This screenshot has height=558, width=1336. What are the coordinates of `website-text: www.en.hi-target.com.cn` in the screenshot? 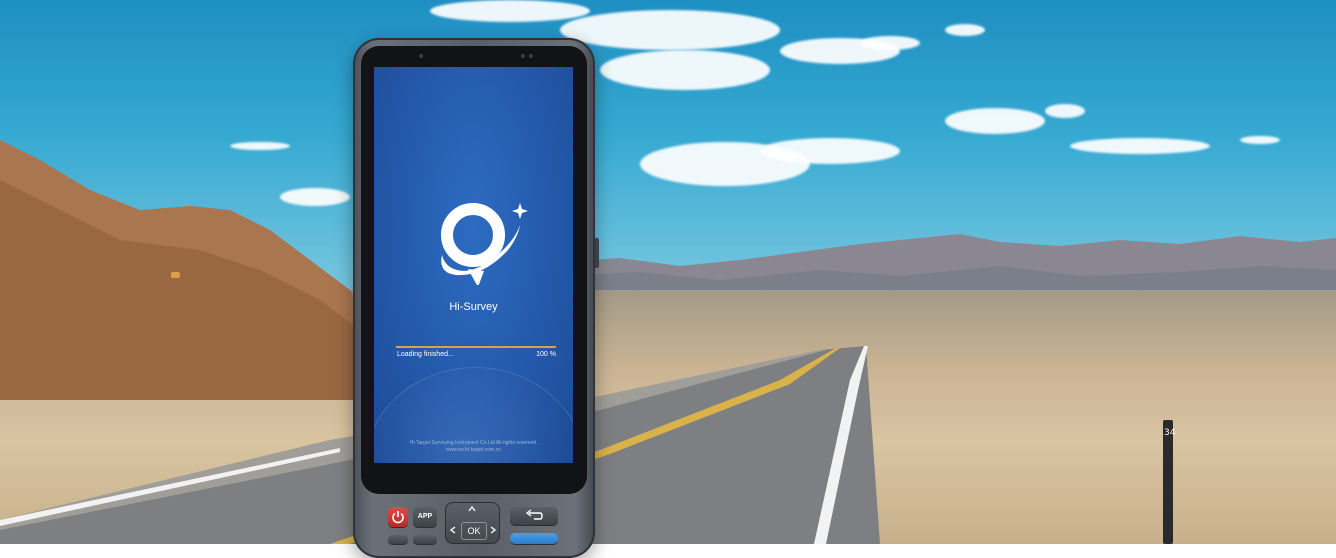 It's located at (473, 450).